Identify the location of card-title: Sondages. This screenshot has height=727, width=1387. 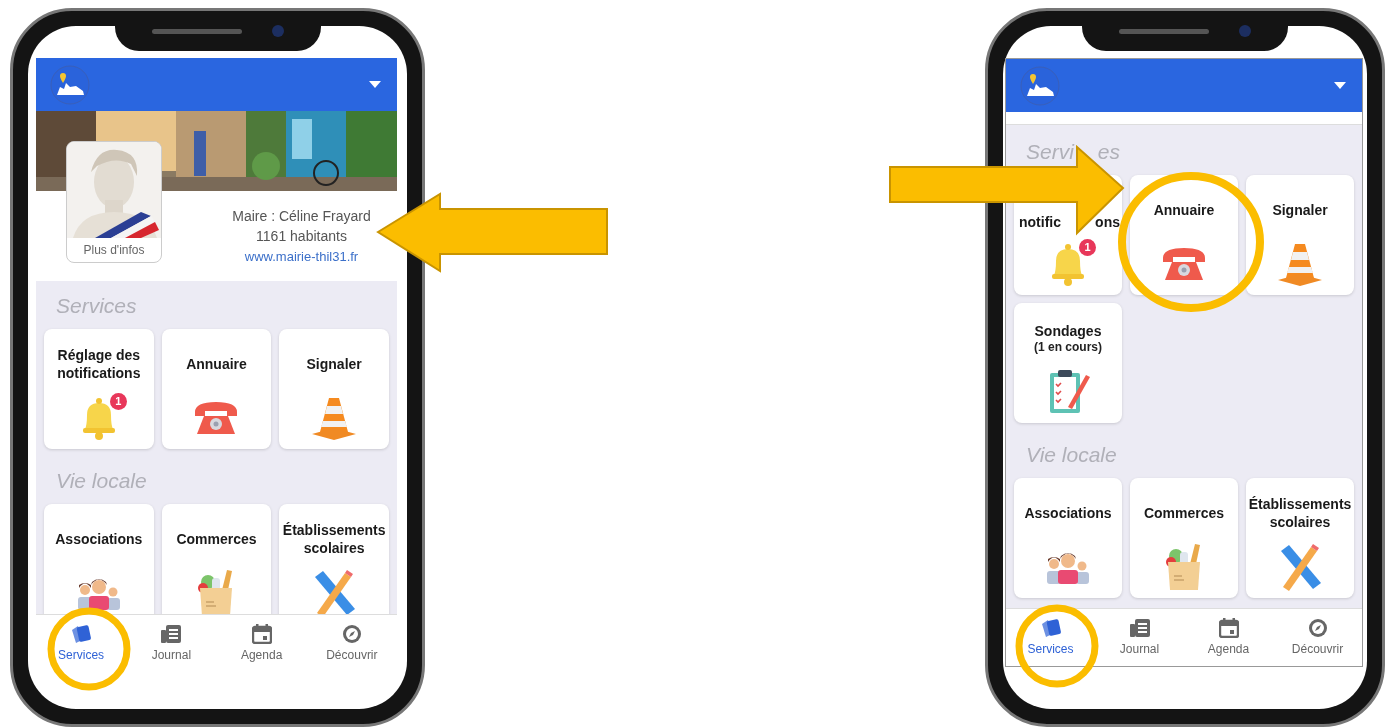
(1068, 330).